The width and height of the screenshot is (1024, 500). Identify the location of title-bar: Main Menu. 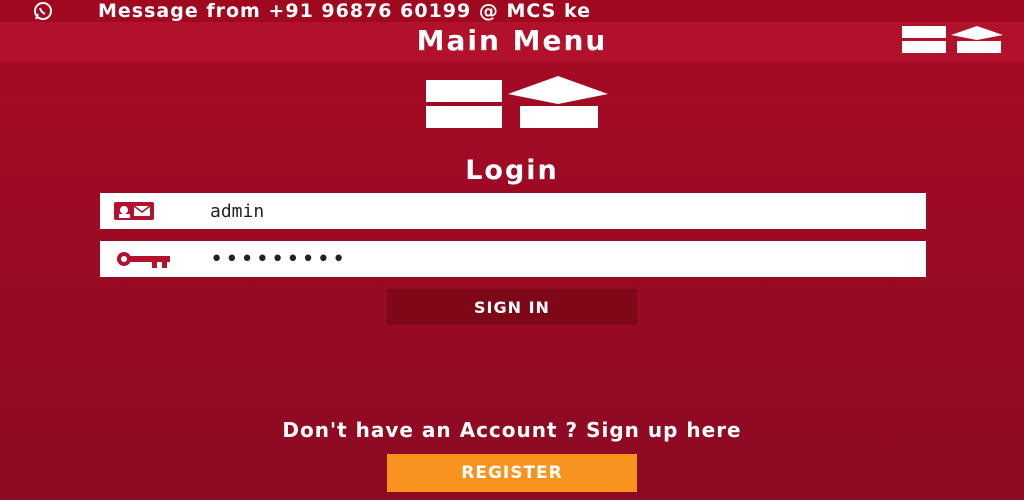
(512, 42).